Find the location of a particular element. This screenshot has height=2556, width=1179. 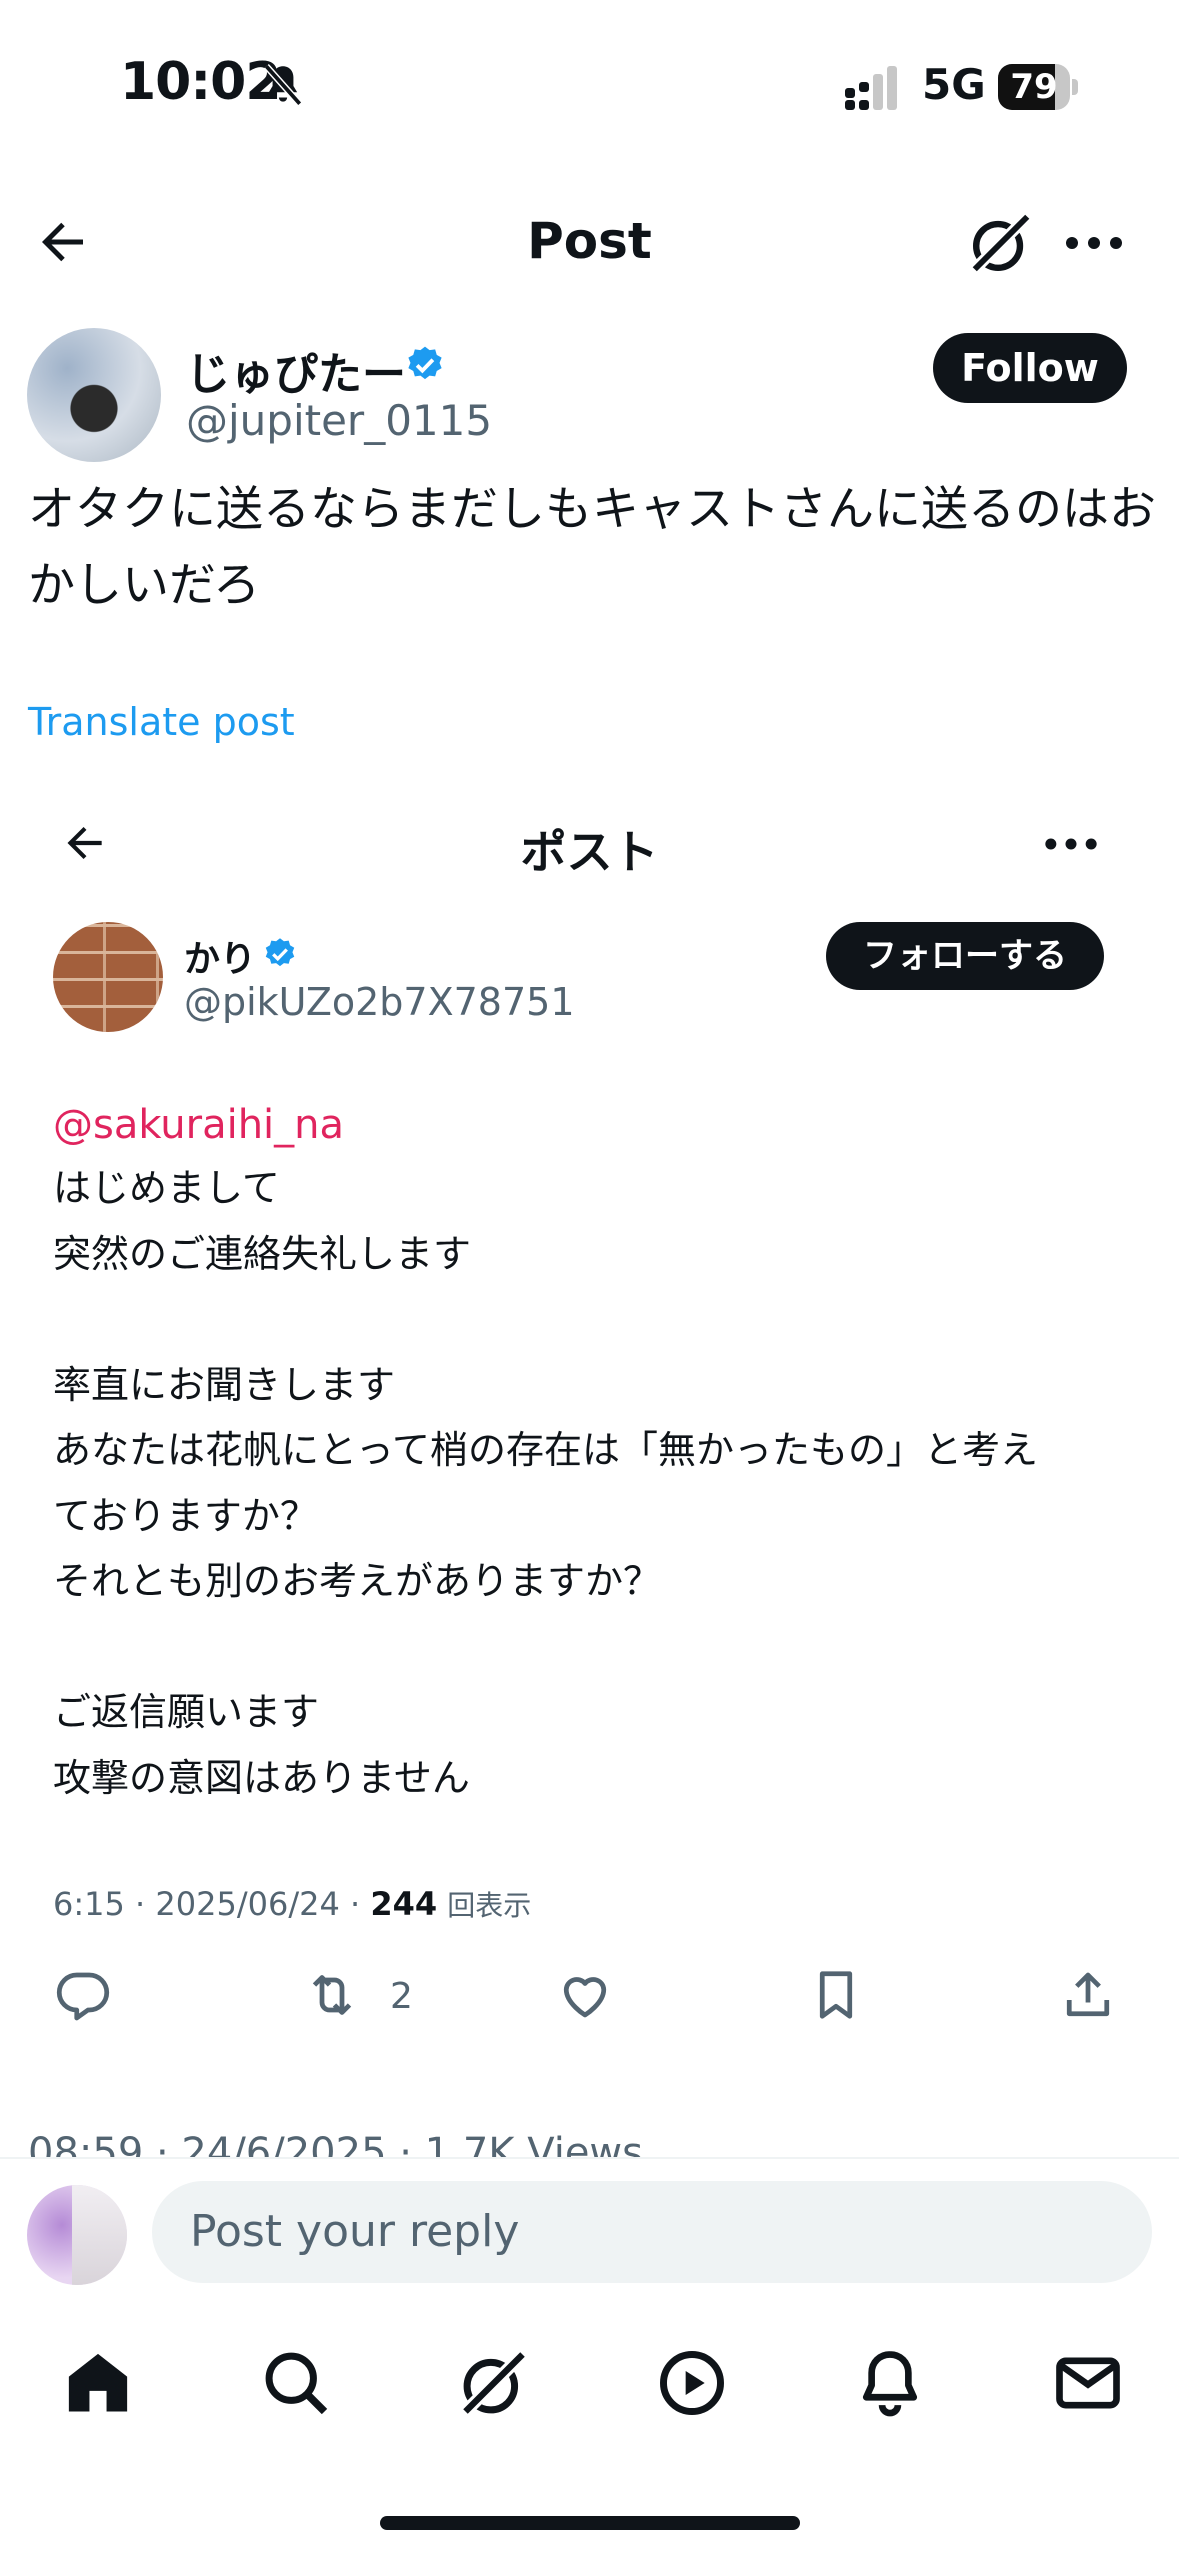

embed-meta-time: 6:15 · 2025/06/24 · is located at coordinates (212, 1904).